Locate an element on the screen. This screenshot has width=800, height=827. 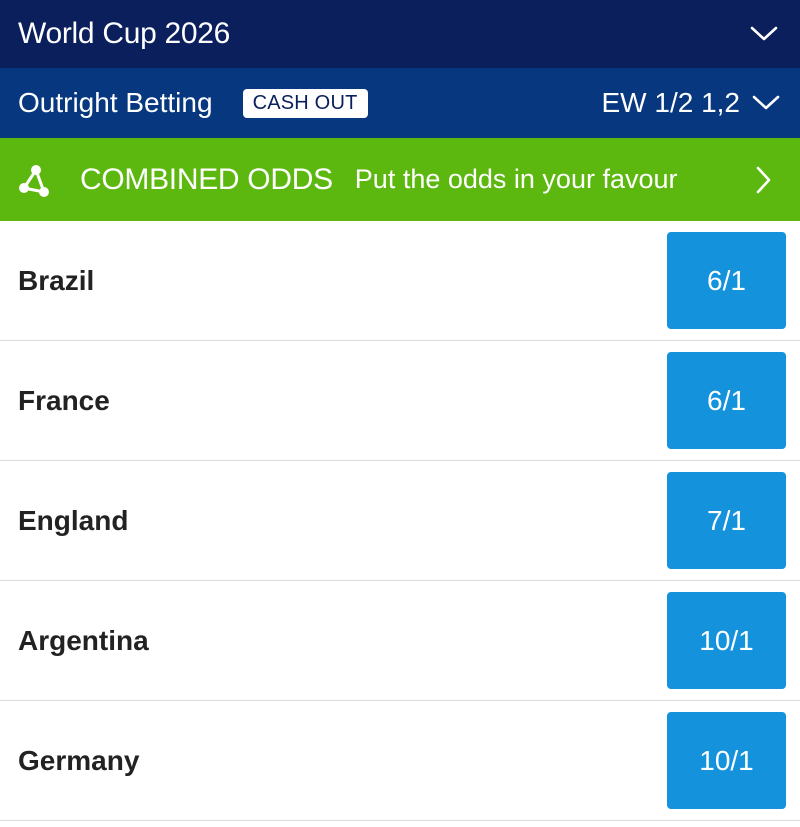
market-row: England 7/1 is located at coordinates (400, 521).